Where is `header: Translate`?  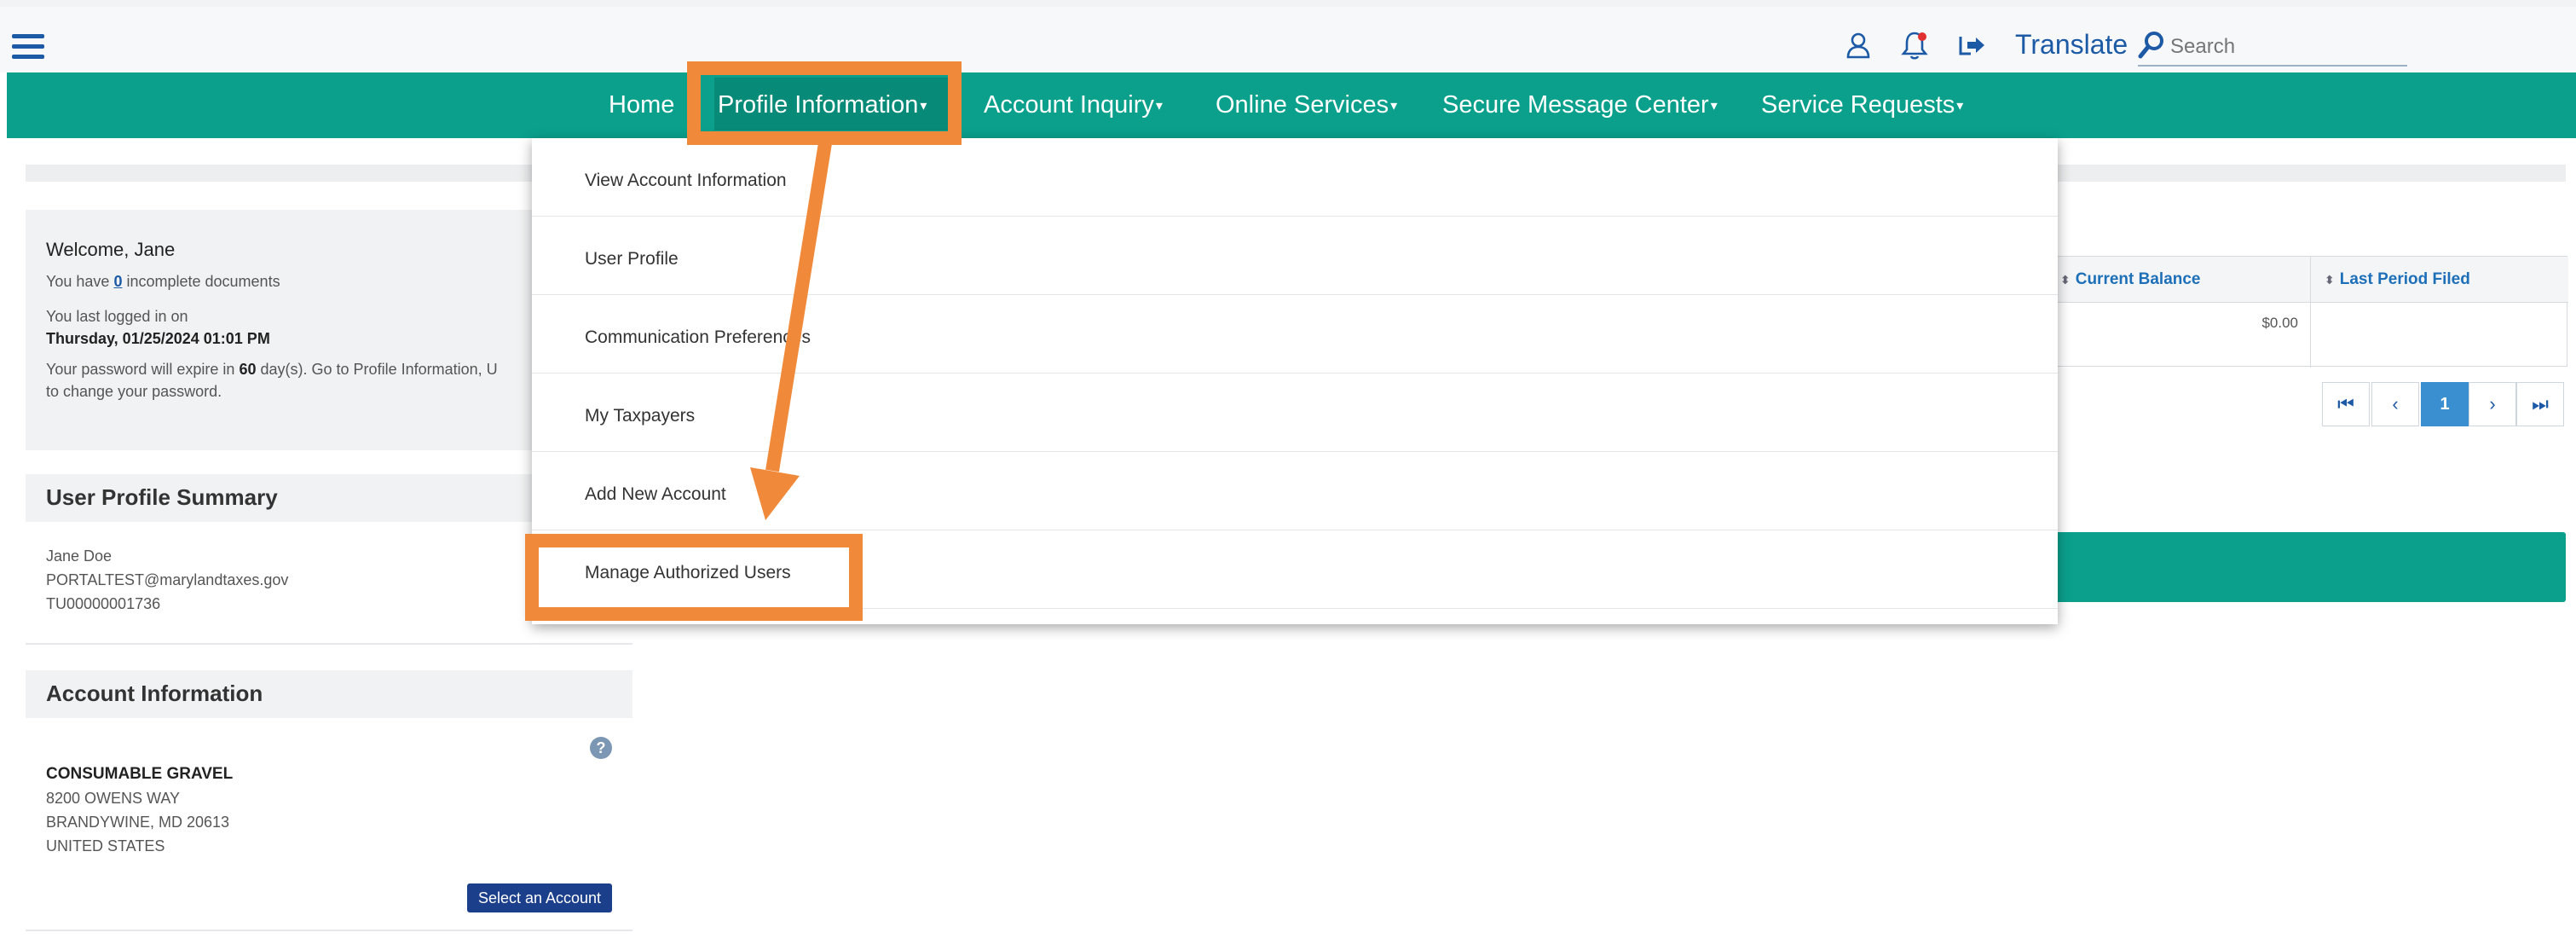 header: Translate is located at coordinates (1288, 40).